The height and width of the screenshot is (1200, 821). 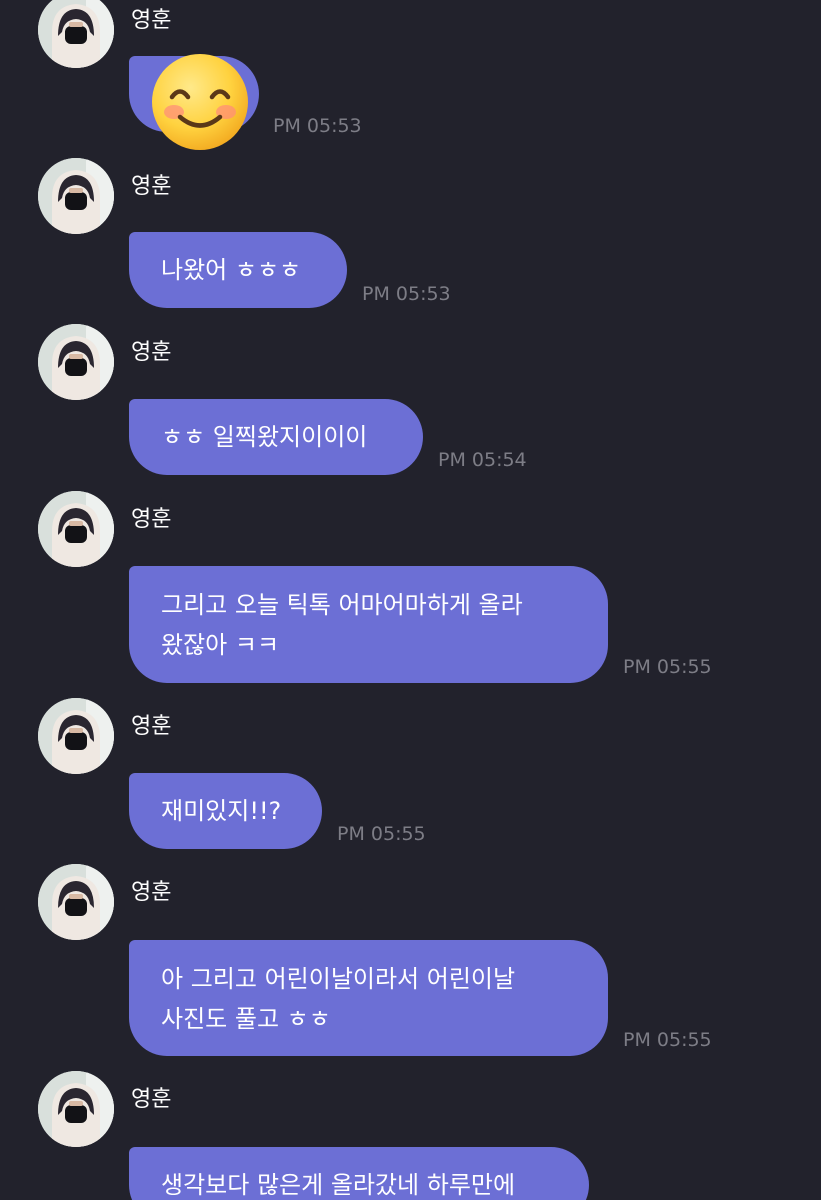 What do you see at coordinates (338, 1185) in the screenshot?
I see `message-text: 생각보다 많은게 올라갔네 하루만에` at bounding box center [338, 1185].